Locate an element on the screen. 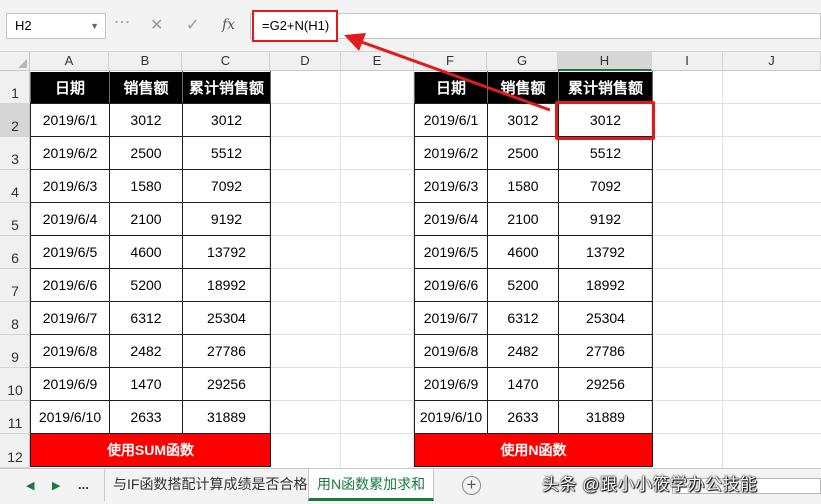 The width and height of the screenshot is (821, 504). column-header-f: F is located at coordinates (450, 61).